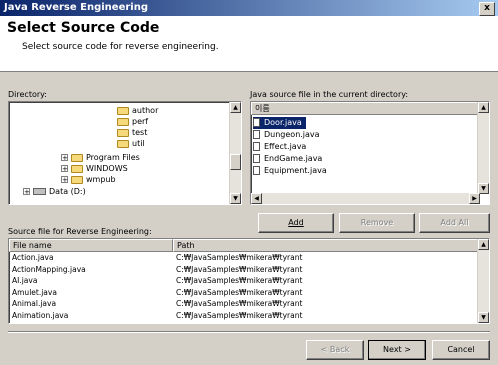 The image size is (498, 365). I want to click on button-separator, so click(249, 332).